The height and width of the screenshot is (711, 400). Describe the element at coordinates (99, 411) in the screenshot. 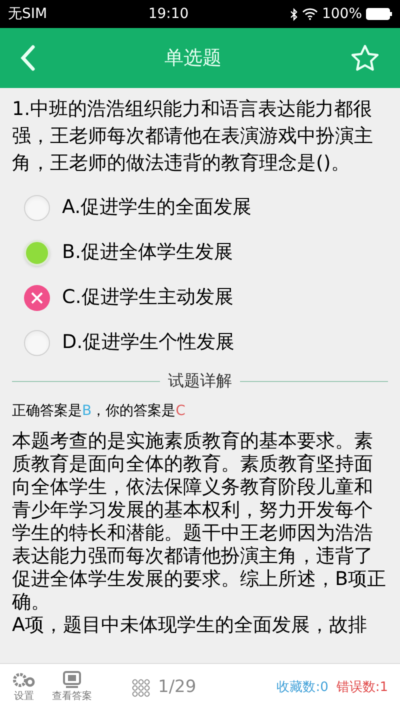

I see `answer-summary: 正确答案是B，你的答案是C` at that location.